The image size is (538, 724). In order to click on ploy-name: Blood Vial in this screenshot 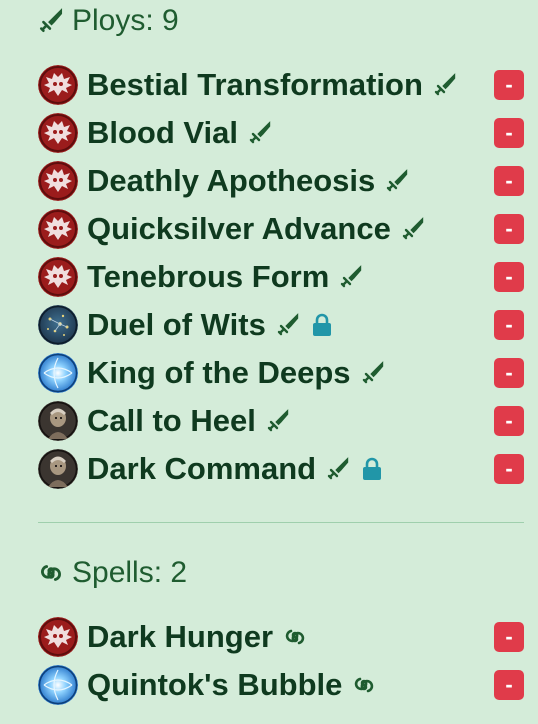, I will do `click(163, 132)`.